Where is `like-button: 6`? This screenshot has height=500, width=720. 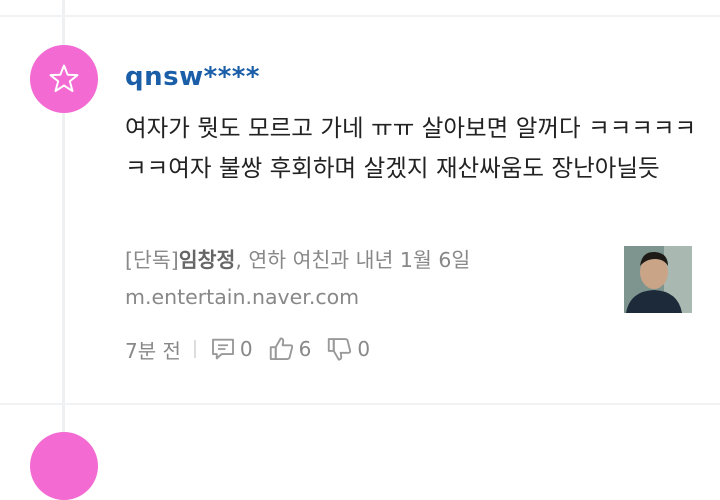
like-button: 6 is located at coordinates (289, 349).